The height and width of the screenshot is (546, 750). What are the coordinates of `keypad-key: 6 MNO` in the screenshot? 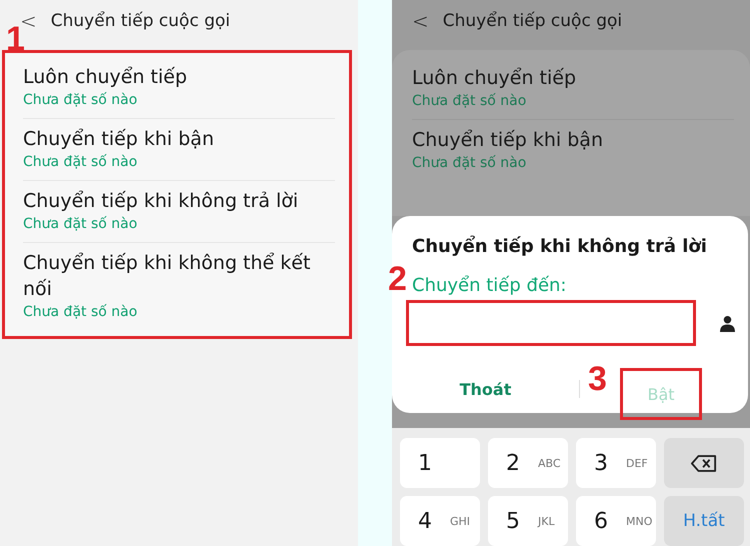 It's located at (616, 521).